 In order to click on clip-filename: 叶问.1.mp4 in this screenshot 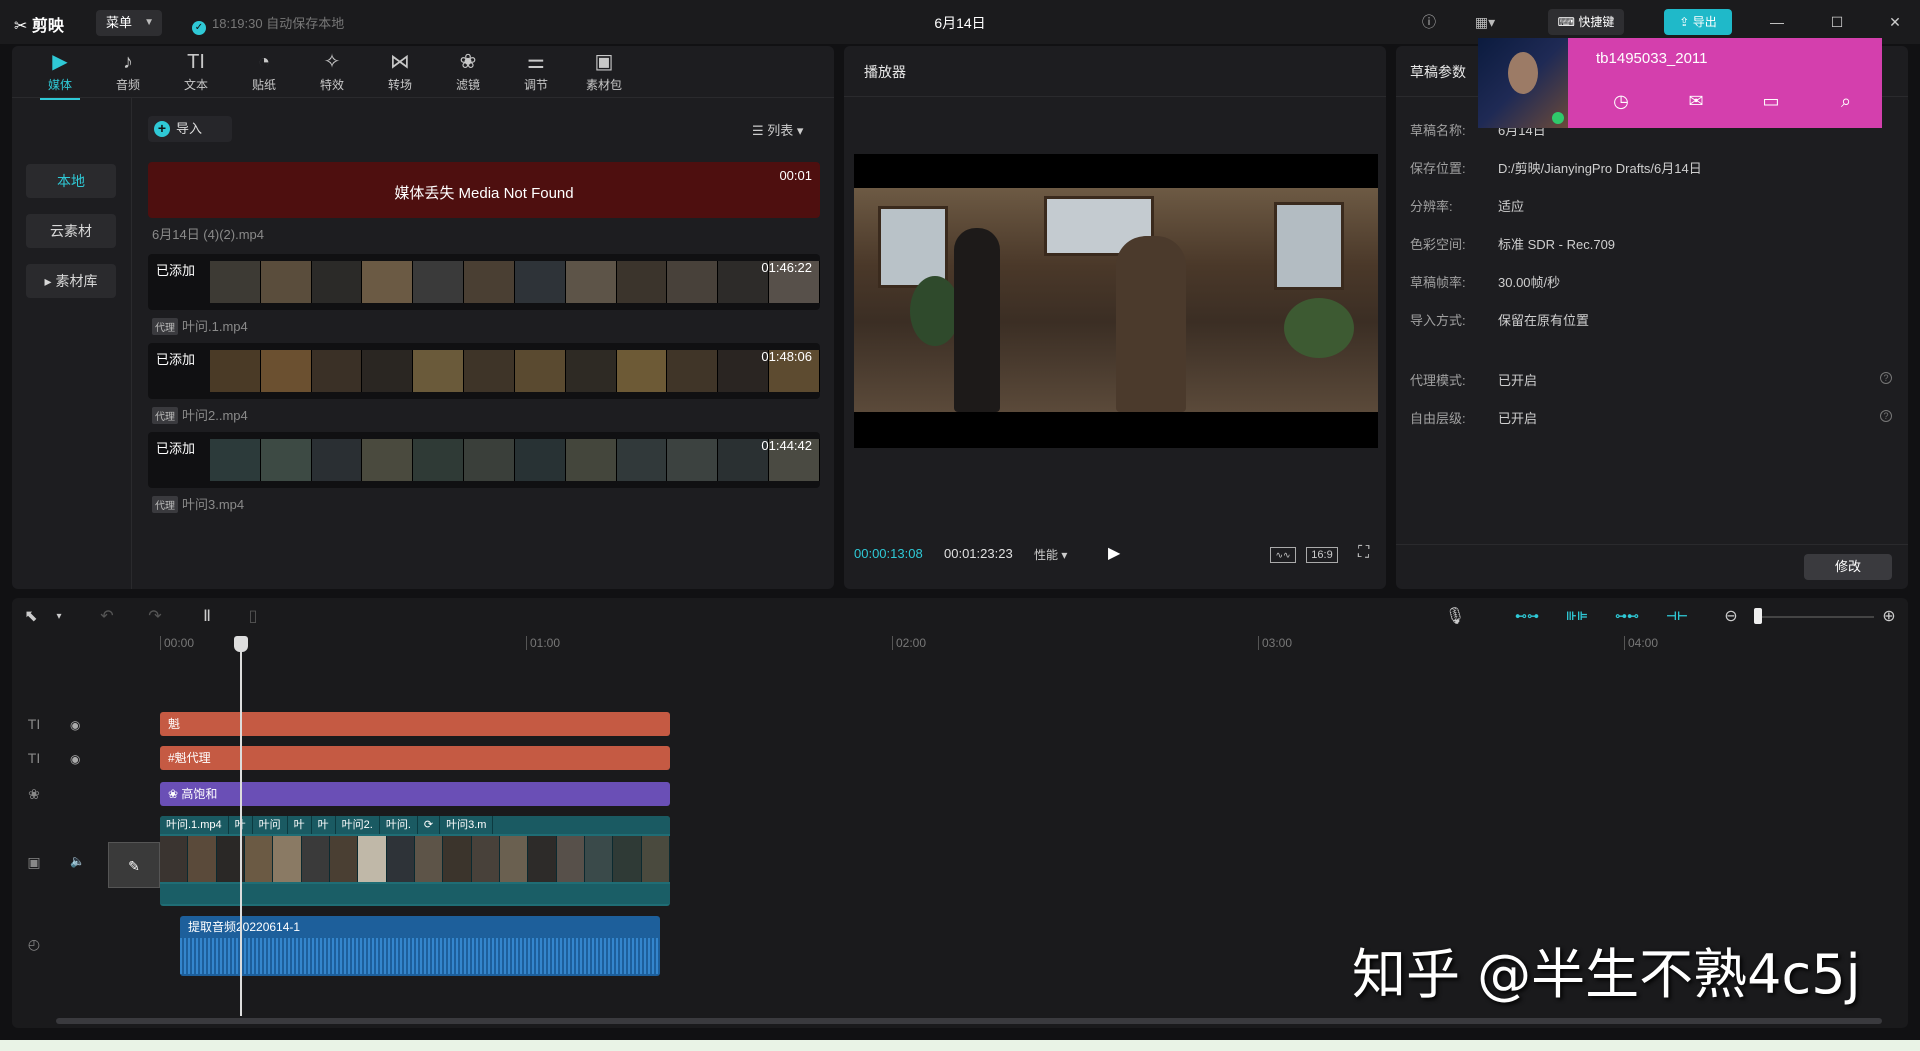, I will do `click(215, 326)`.